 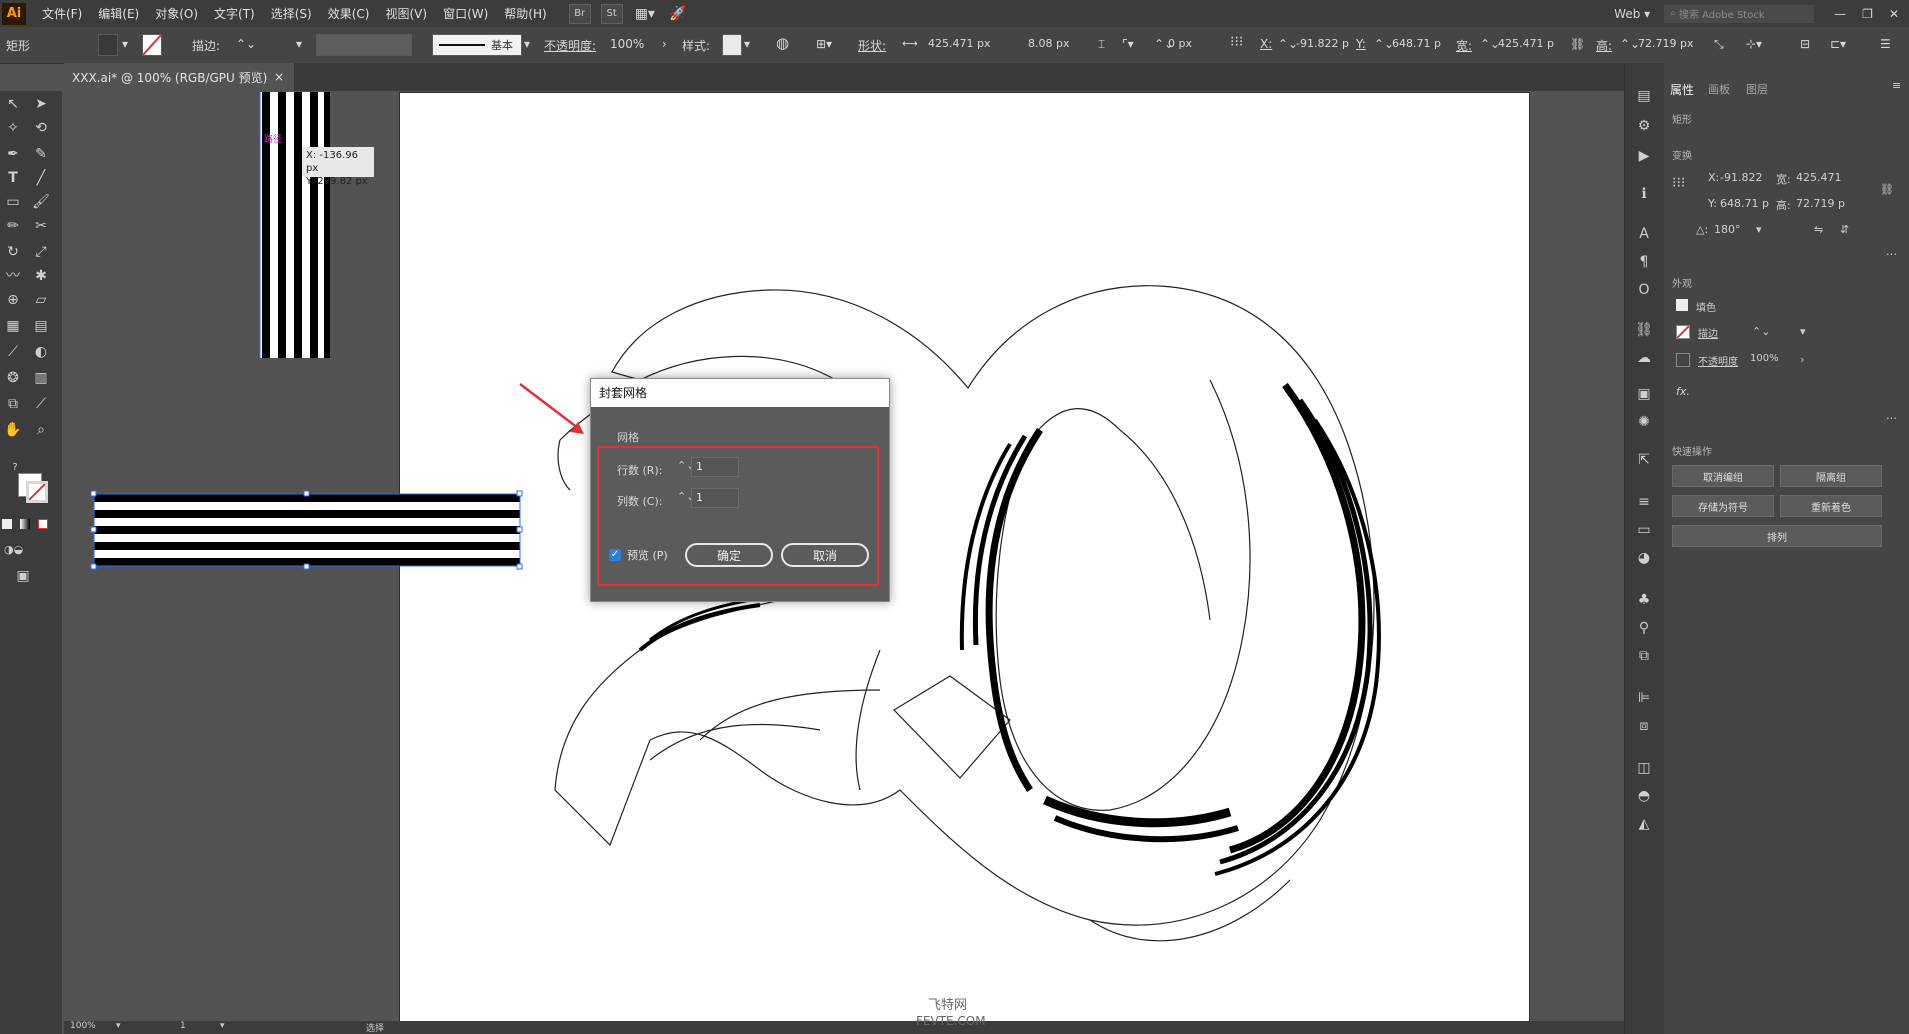 What do you see at coordinates (465, 13) in the screenshot?
I see `menu-window: 窗口(W)` at bounding box center [465, 13].